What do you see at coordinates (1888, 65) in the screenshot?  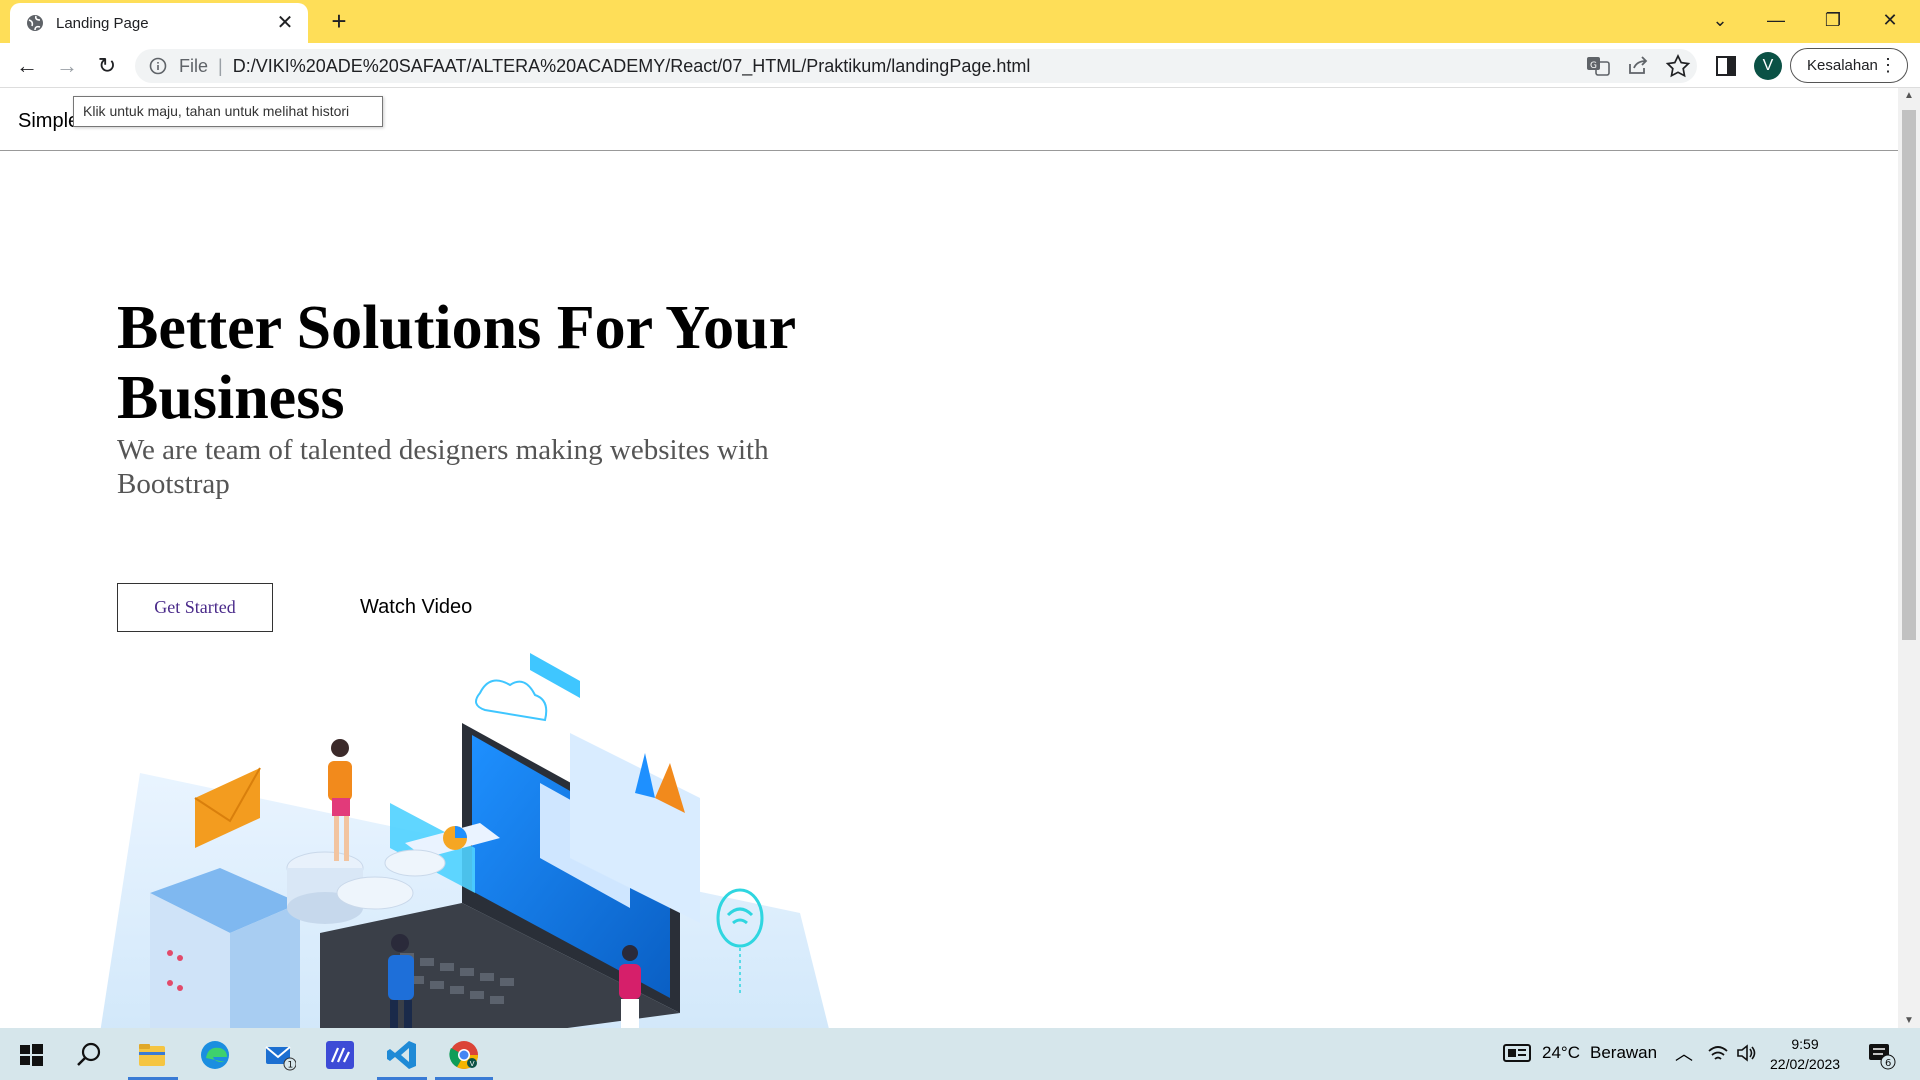 I see `kebab-menu-icon: ⋮` at bounding box center [1888, 65].